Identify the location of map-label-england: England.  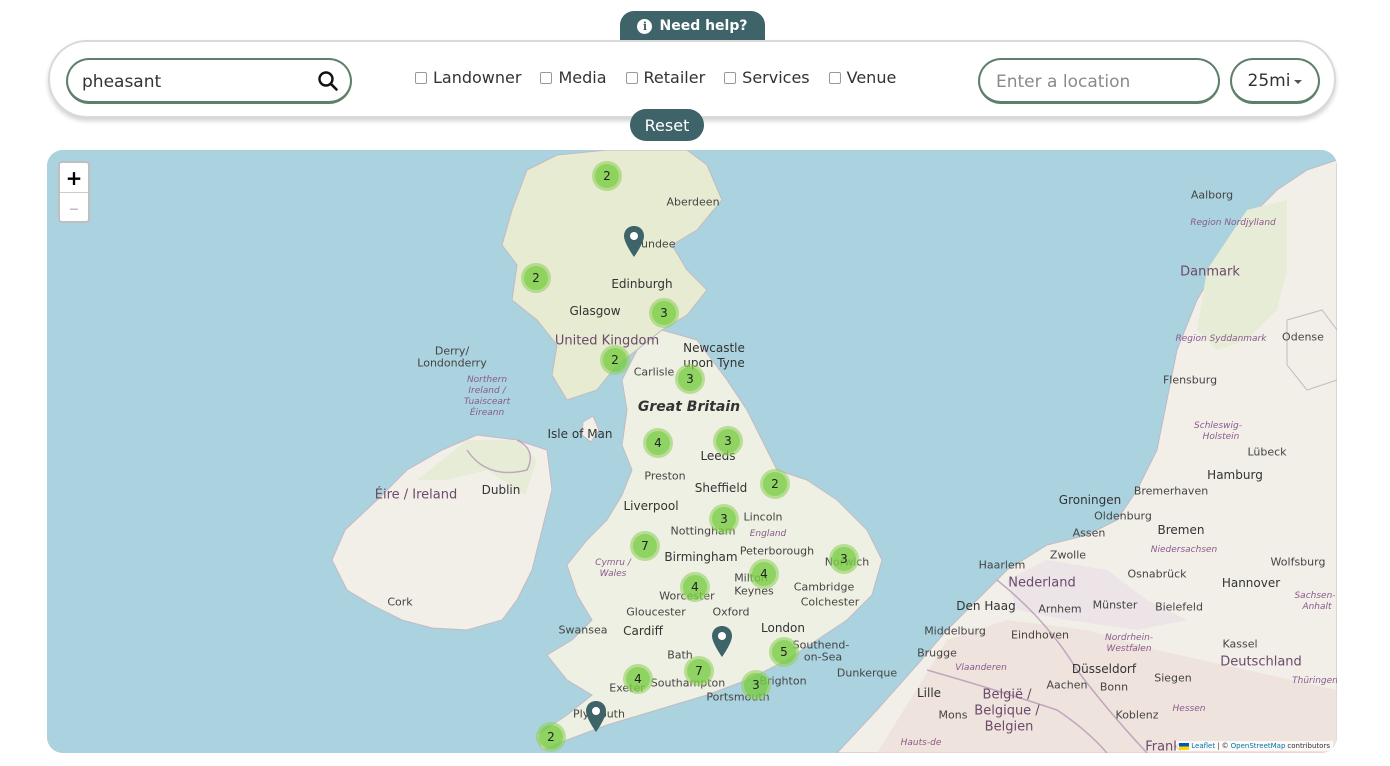
(768, 534).